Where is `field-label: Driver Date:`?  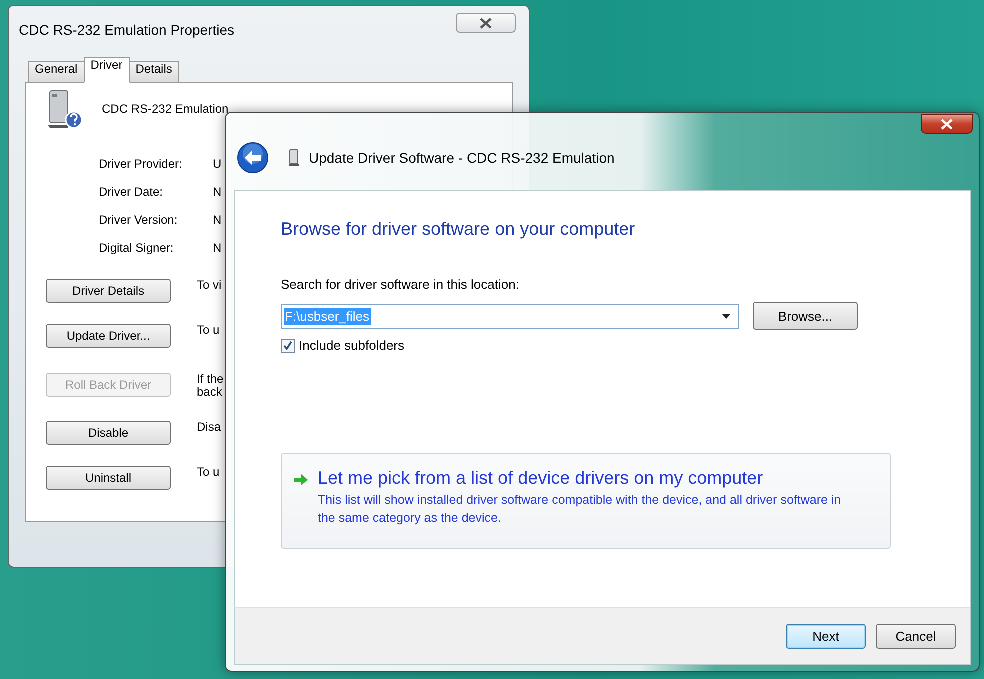
field-label: Driver Date: is located at coordinates (131, 192).